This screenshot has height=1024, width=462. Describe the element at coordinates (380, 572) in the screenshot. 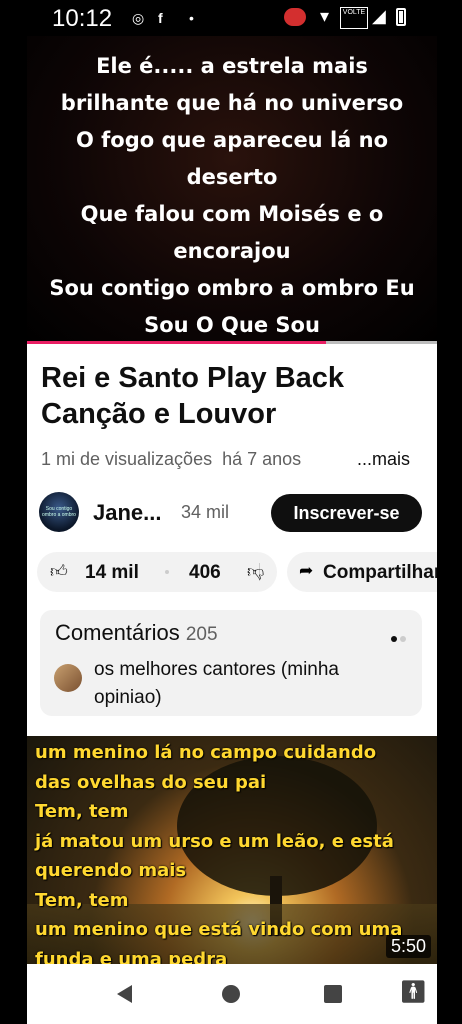

I see `share-label: Compartilhar` at that location.